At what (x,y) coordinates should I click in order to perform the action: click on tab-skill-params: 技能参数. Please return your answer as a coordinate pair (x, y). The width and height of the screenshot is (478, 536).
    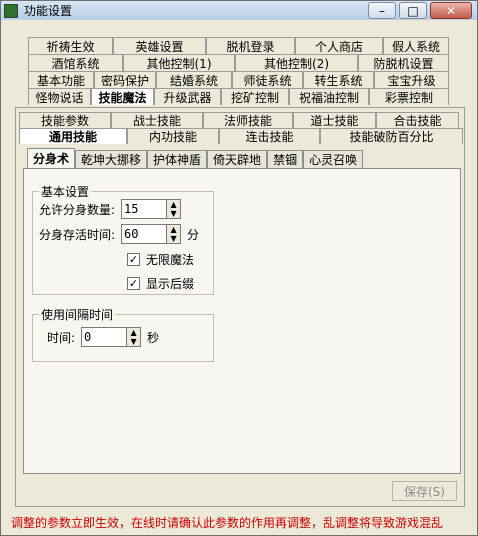
    Looking at the image, I should click on (65, 120).